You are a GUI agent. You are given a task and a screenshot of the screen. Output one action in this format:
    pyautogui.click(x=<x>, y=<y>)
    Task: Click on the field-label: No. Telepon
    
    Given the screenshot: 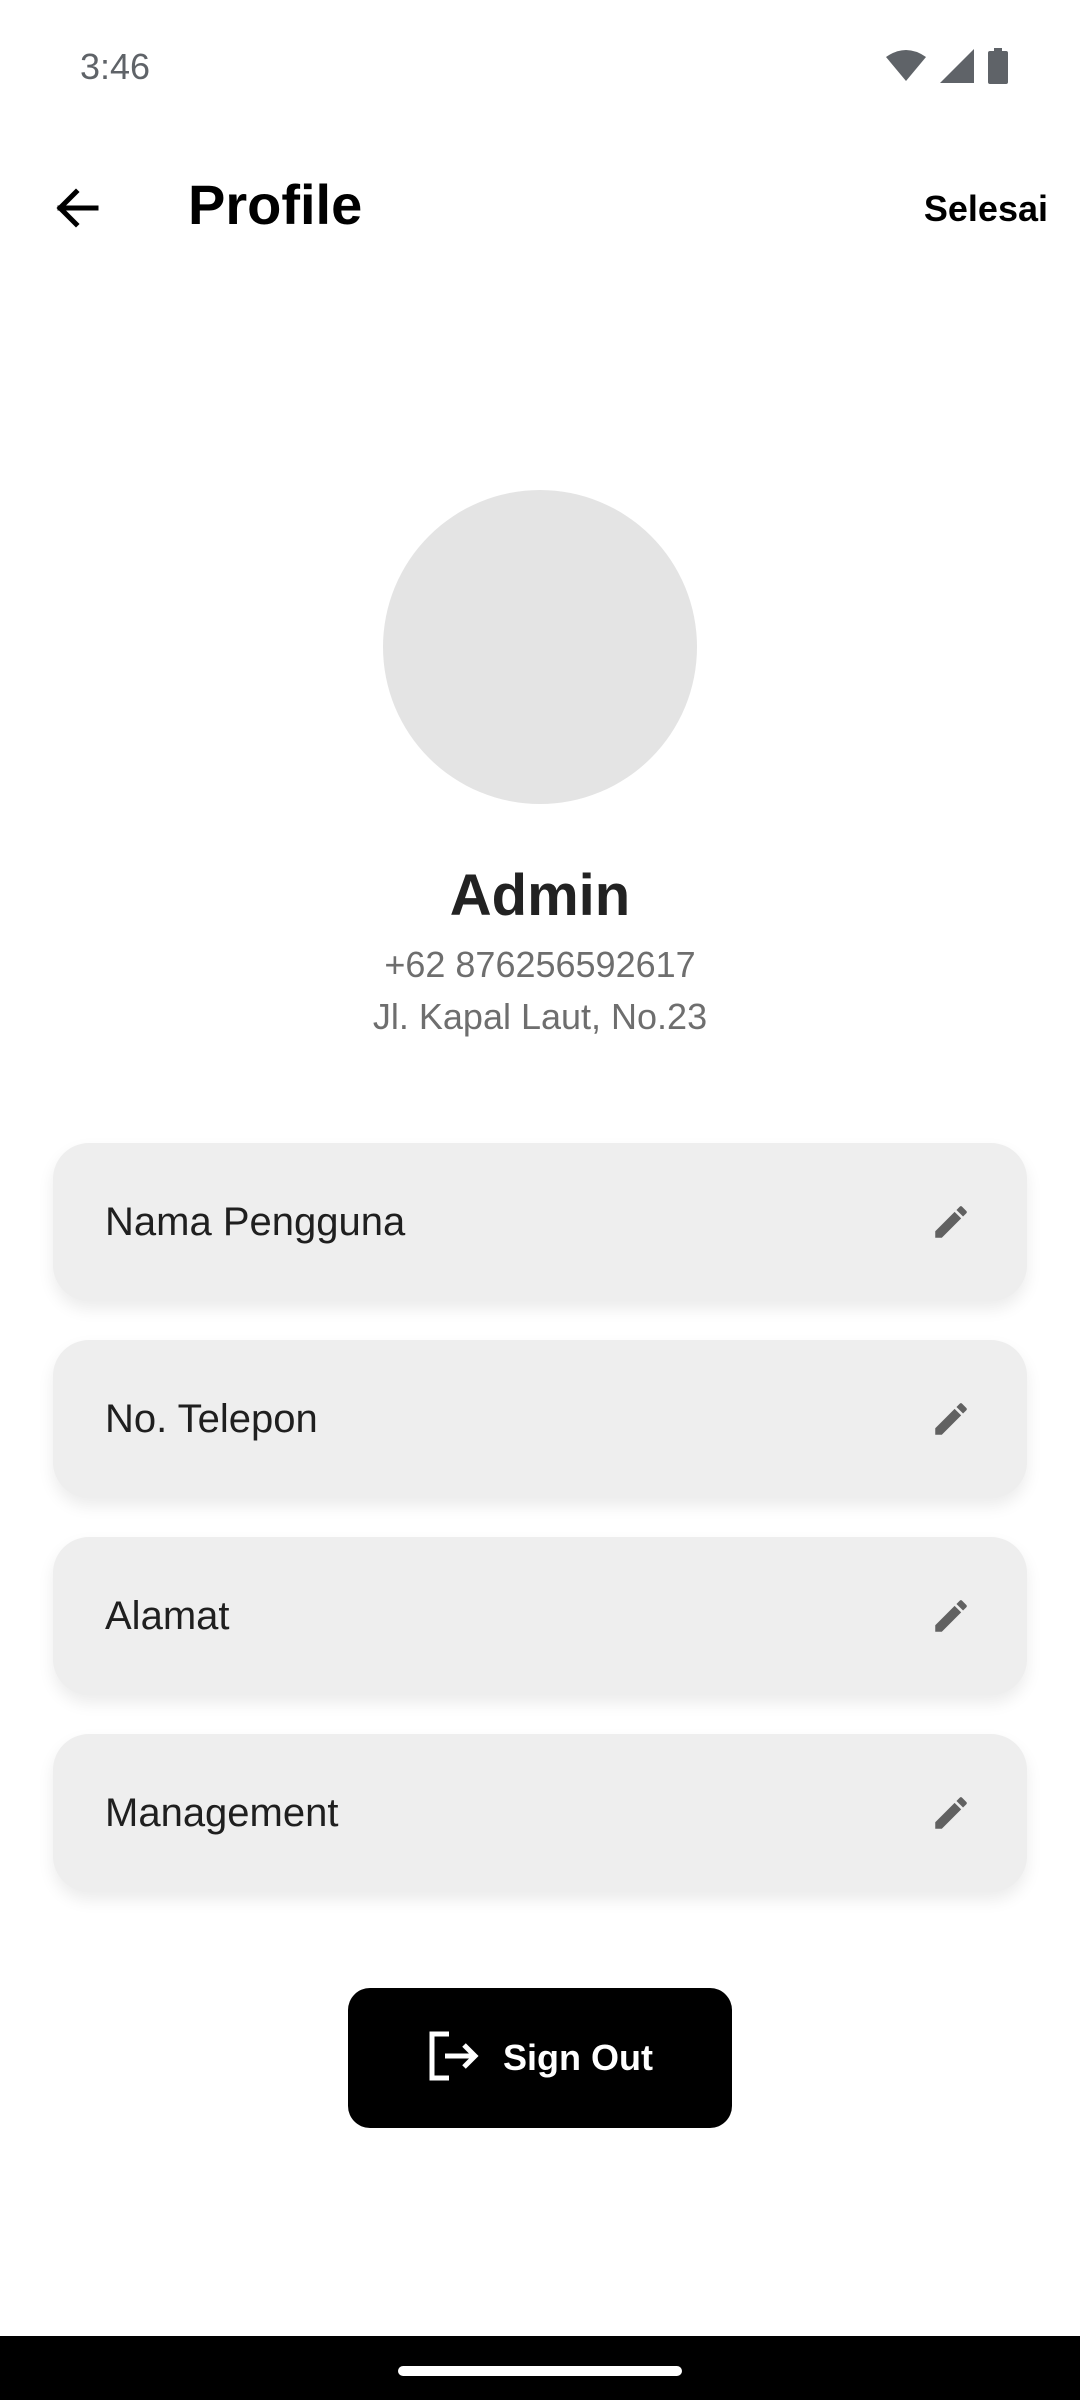 What is the action you would take?
    pyautogui.click(x=211, y=1418)
    